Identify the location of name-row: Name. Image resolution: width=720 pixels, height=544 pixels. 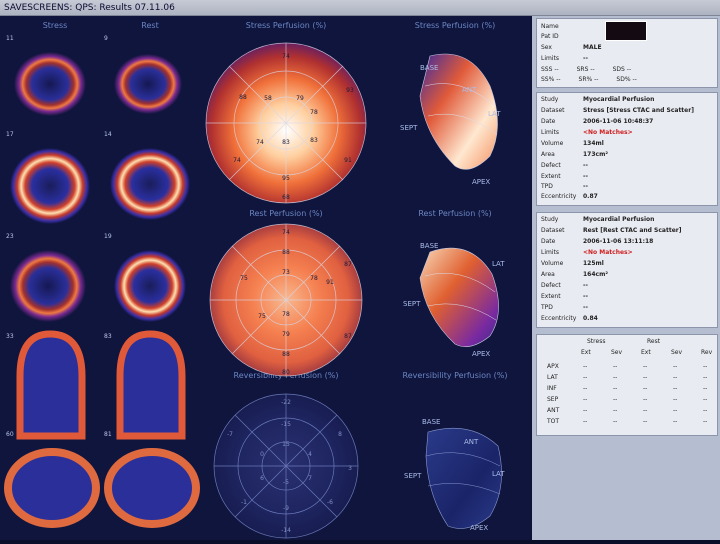
(562, 26).